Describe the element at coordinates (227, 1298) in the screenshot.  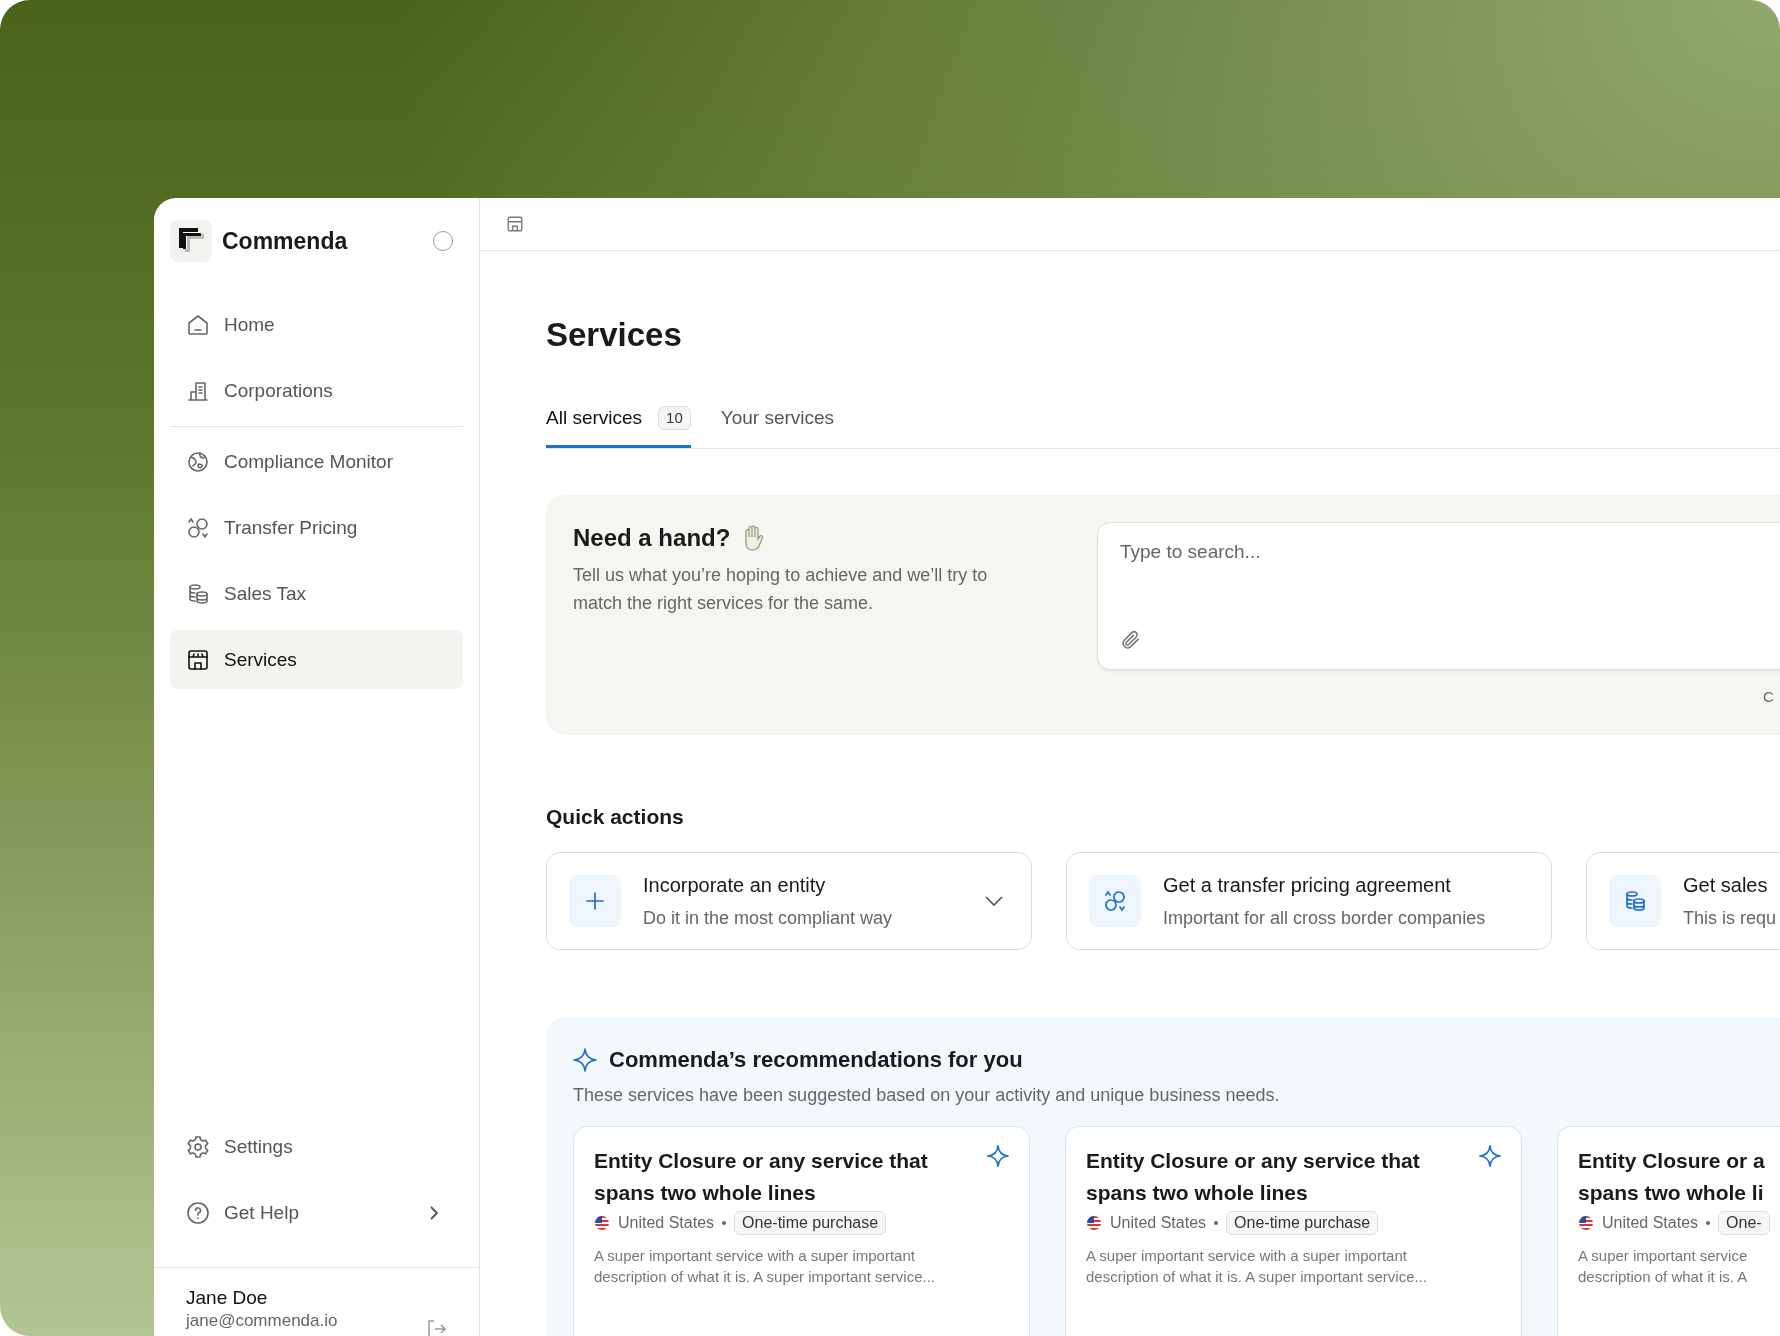
I see `user-name: Jane Doe` at that location.